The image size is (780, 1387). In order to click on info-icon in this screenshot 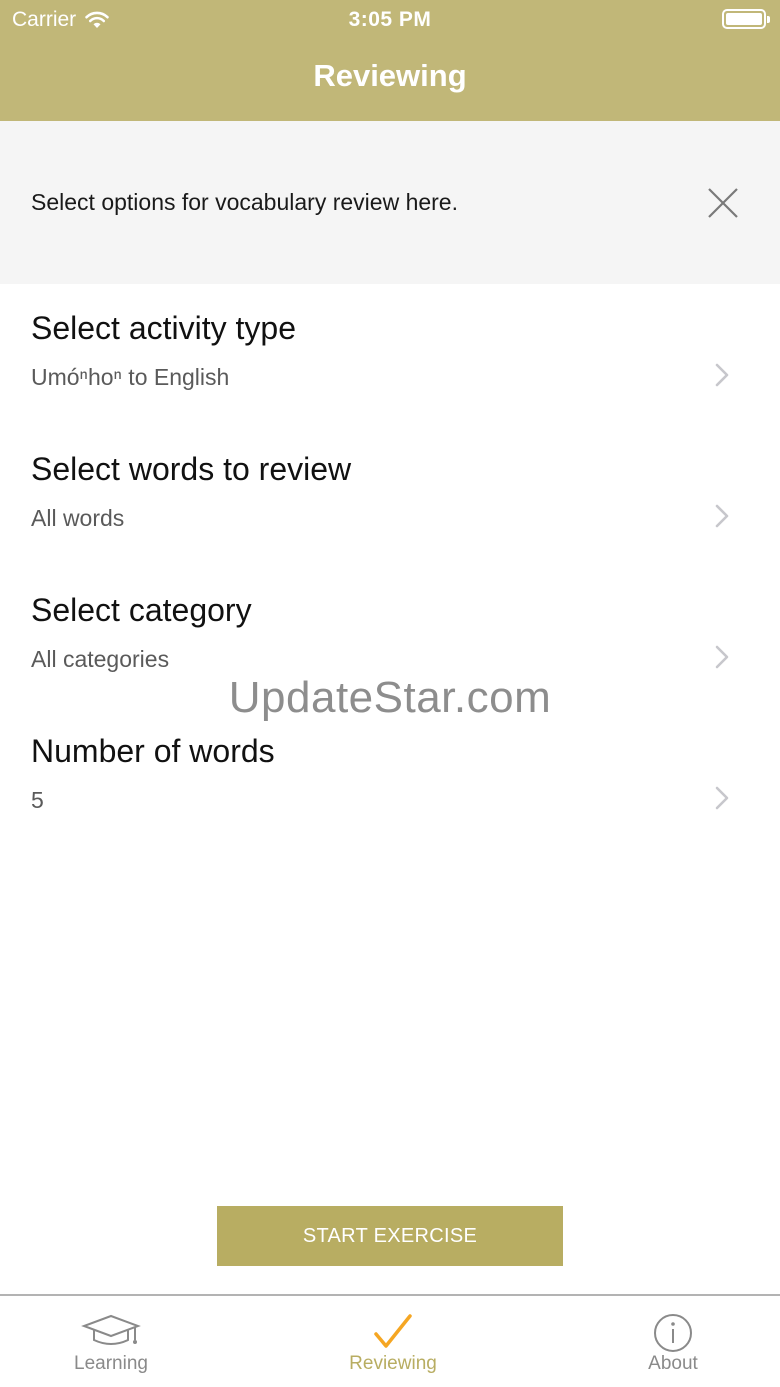, I will do `click(673, 1333)`.